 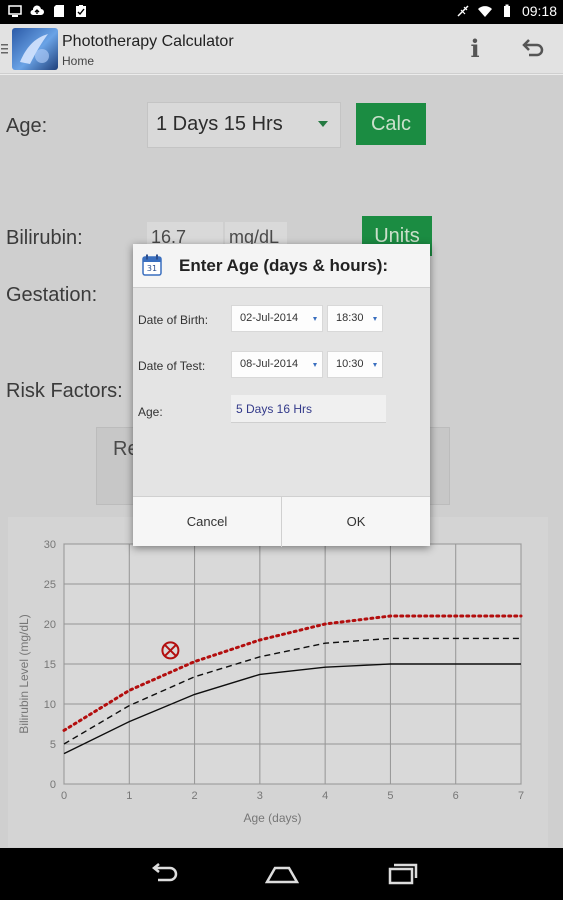 What do you see at coordinates (269, 318) in the screenshot?
I see `dob-date-value: 02-Jul-2014` at bounding box center [269, 318].